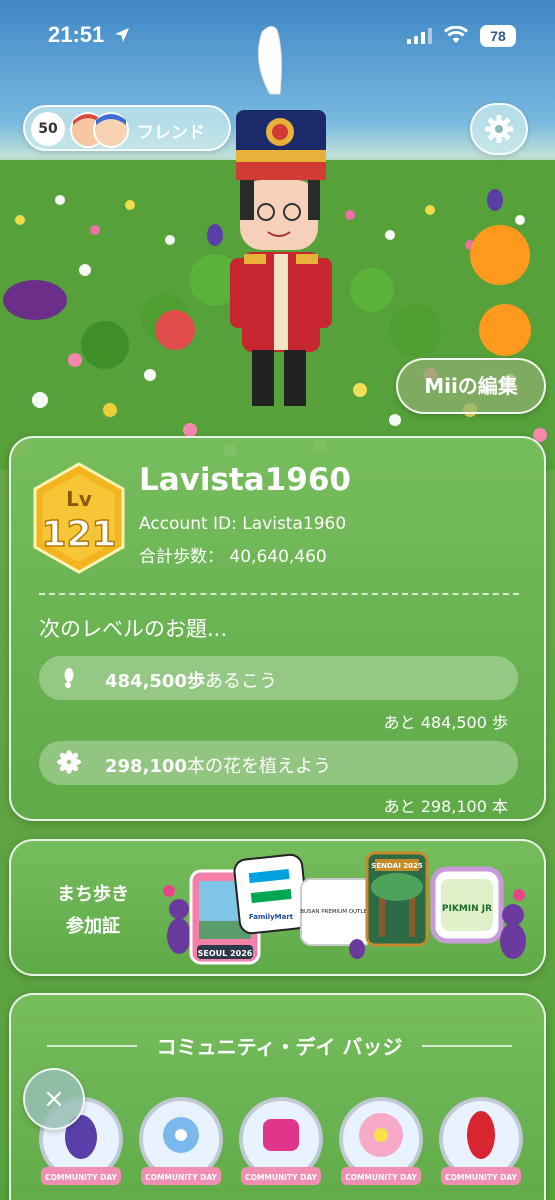 The image size is (555, 1200). I want to click on task-steps-value: 484,500歩, so click(155, 681).